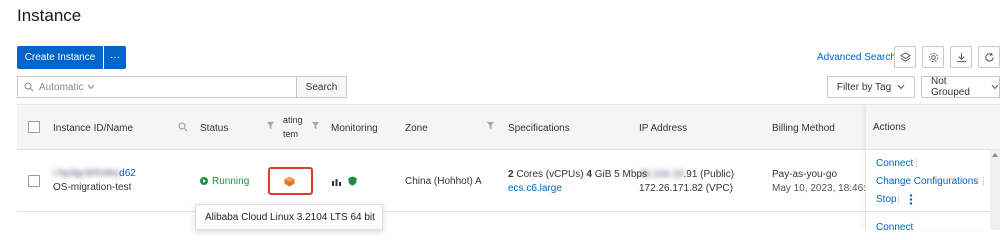 The image size is (1000, 240). Describe the element at coordinates (352, 181) in the screenshot. I see `shield-icon` at that location.